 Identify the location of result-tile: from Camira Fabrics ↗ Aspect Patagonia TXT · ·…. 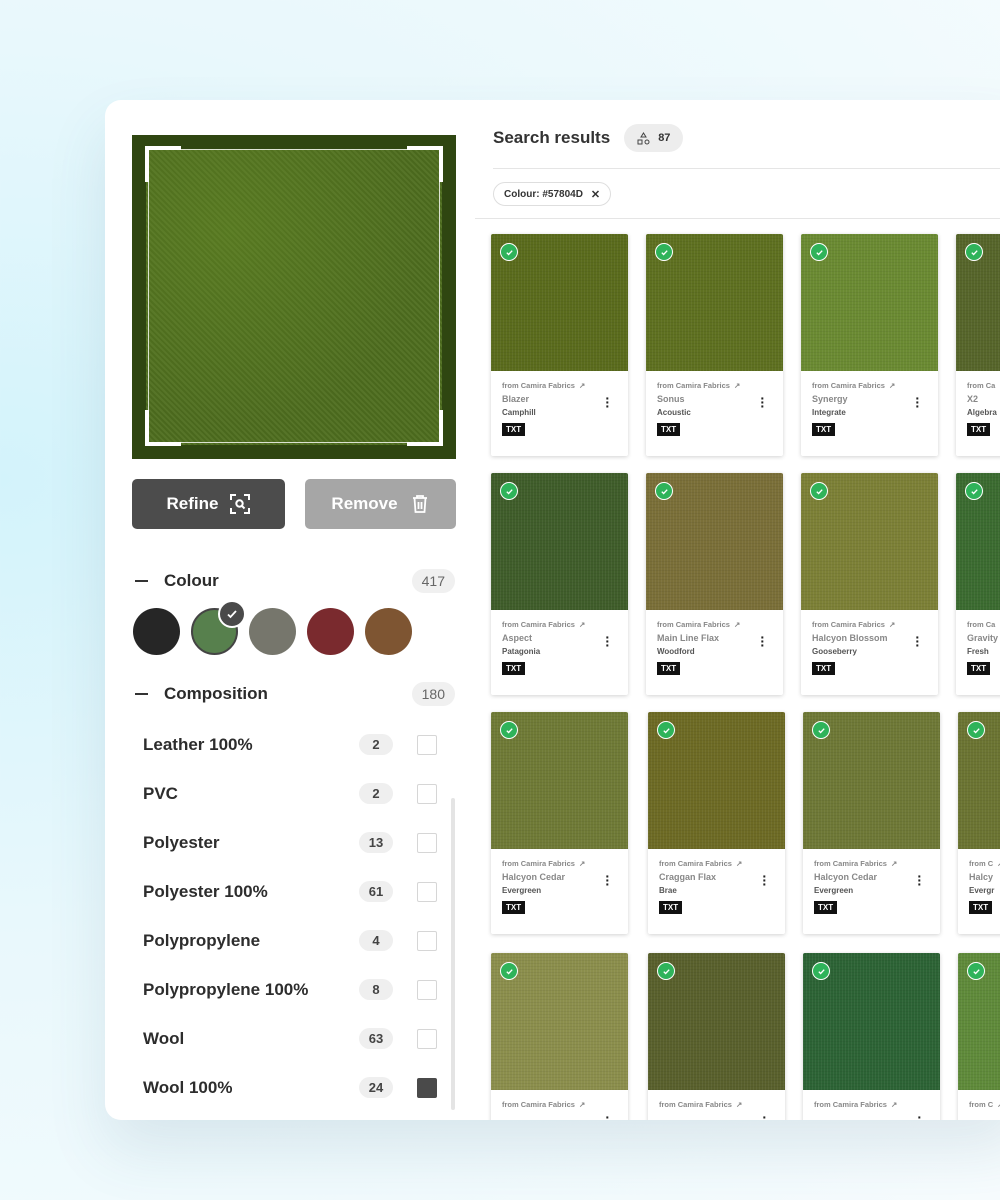
(559, 584).